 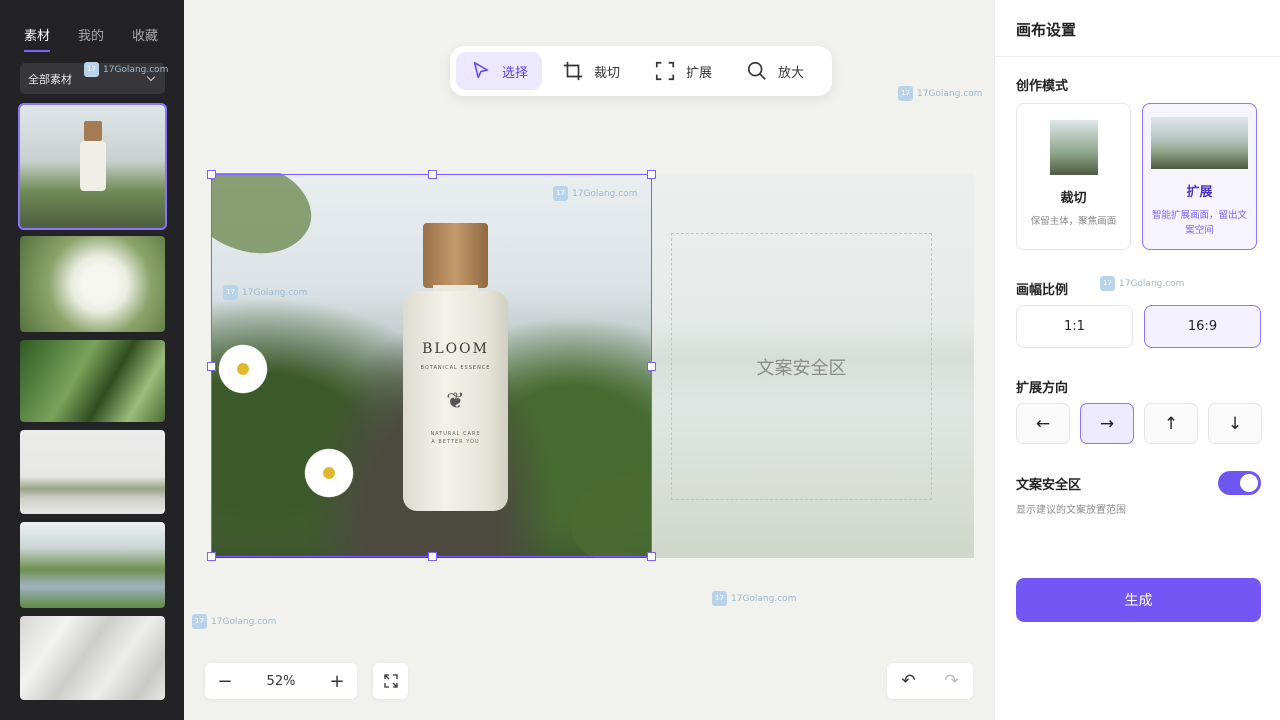 What do you see at coordinates (607, 73) in the screenshot?
I see `crop-tool-label: 裁切` at bounding box center [607, 73].